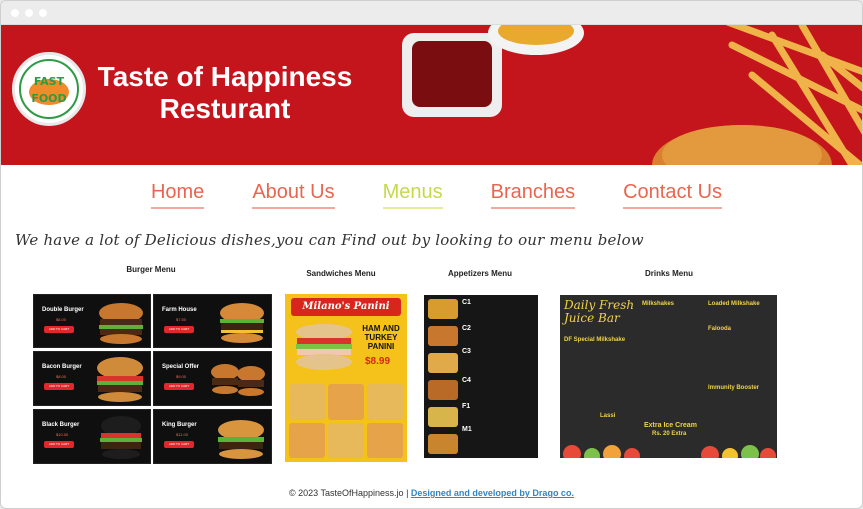 This screenshot has width=863, height=509. I want to click on logo-text-bottom: FOOD, so click(48, 98).